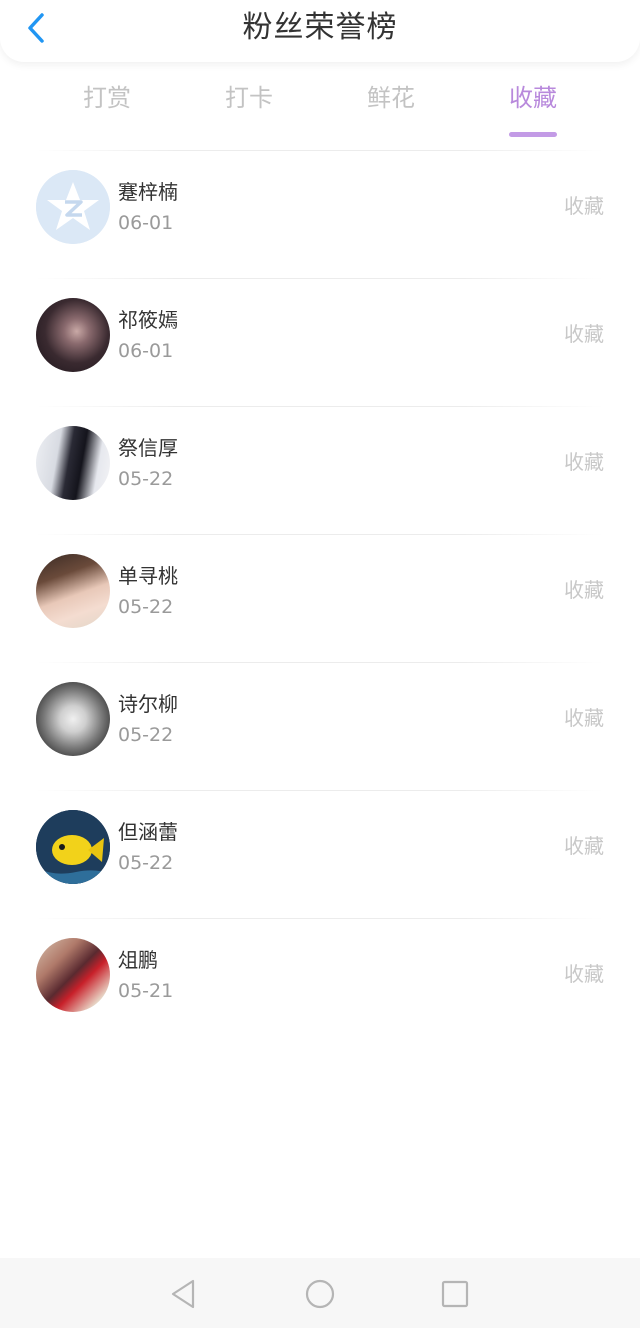 This screenshot has width=640, height=1328. I want to click on tab-tip: 打赏, so click(107, 98).